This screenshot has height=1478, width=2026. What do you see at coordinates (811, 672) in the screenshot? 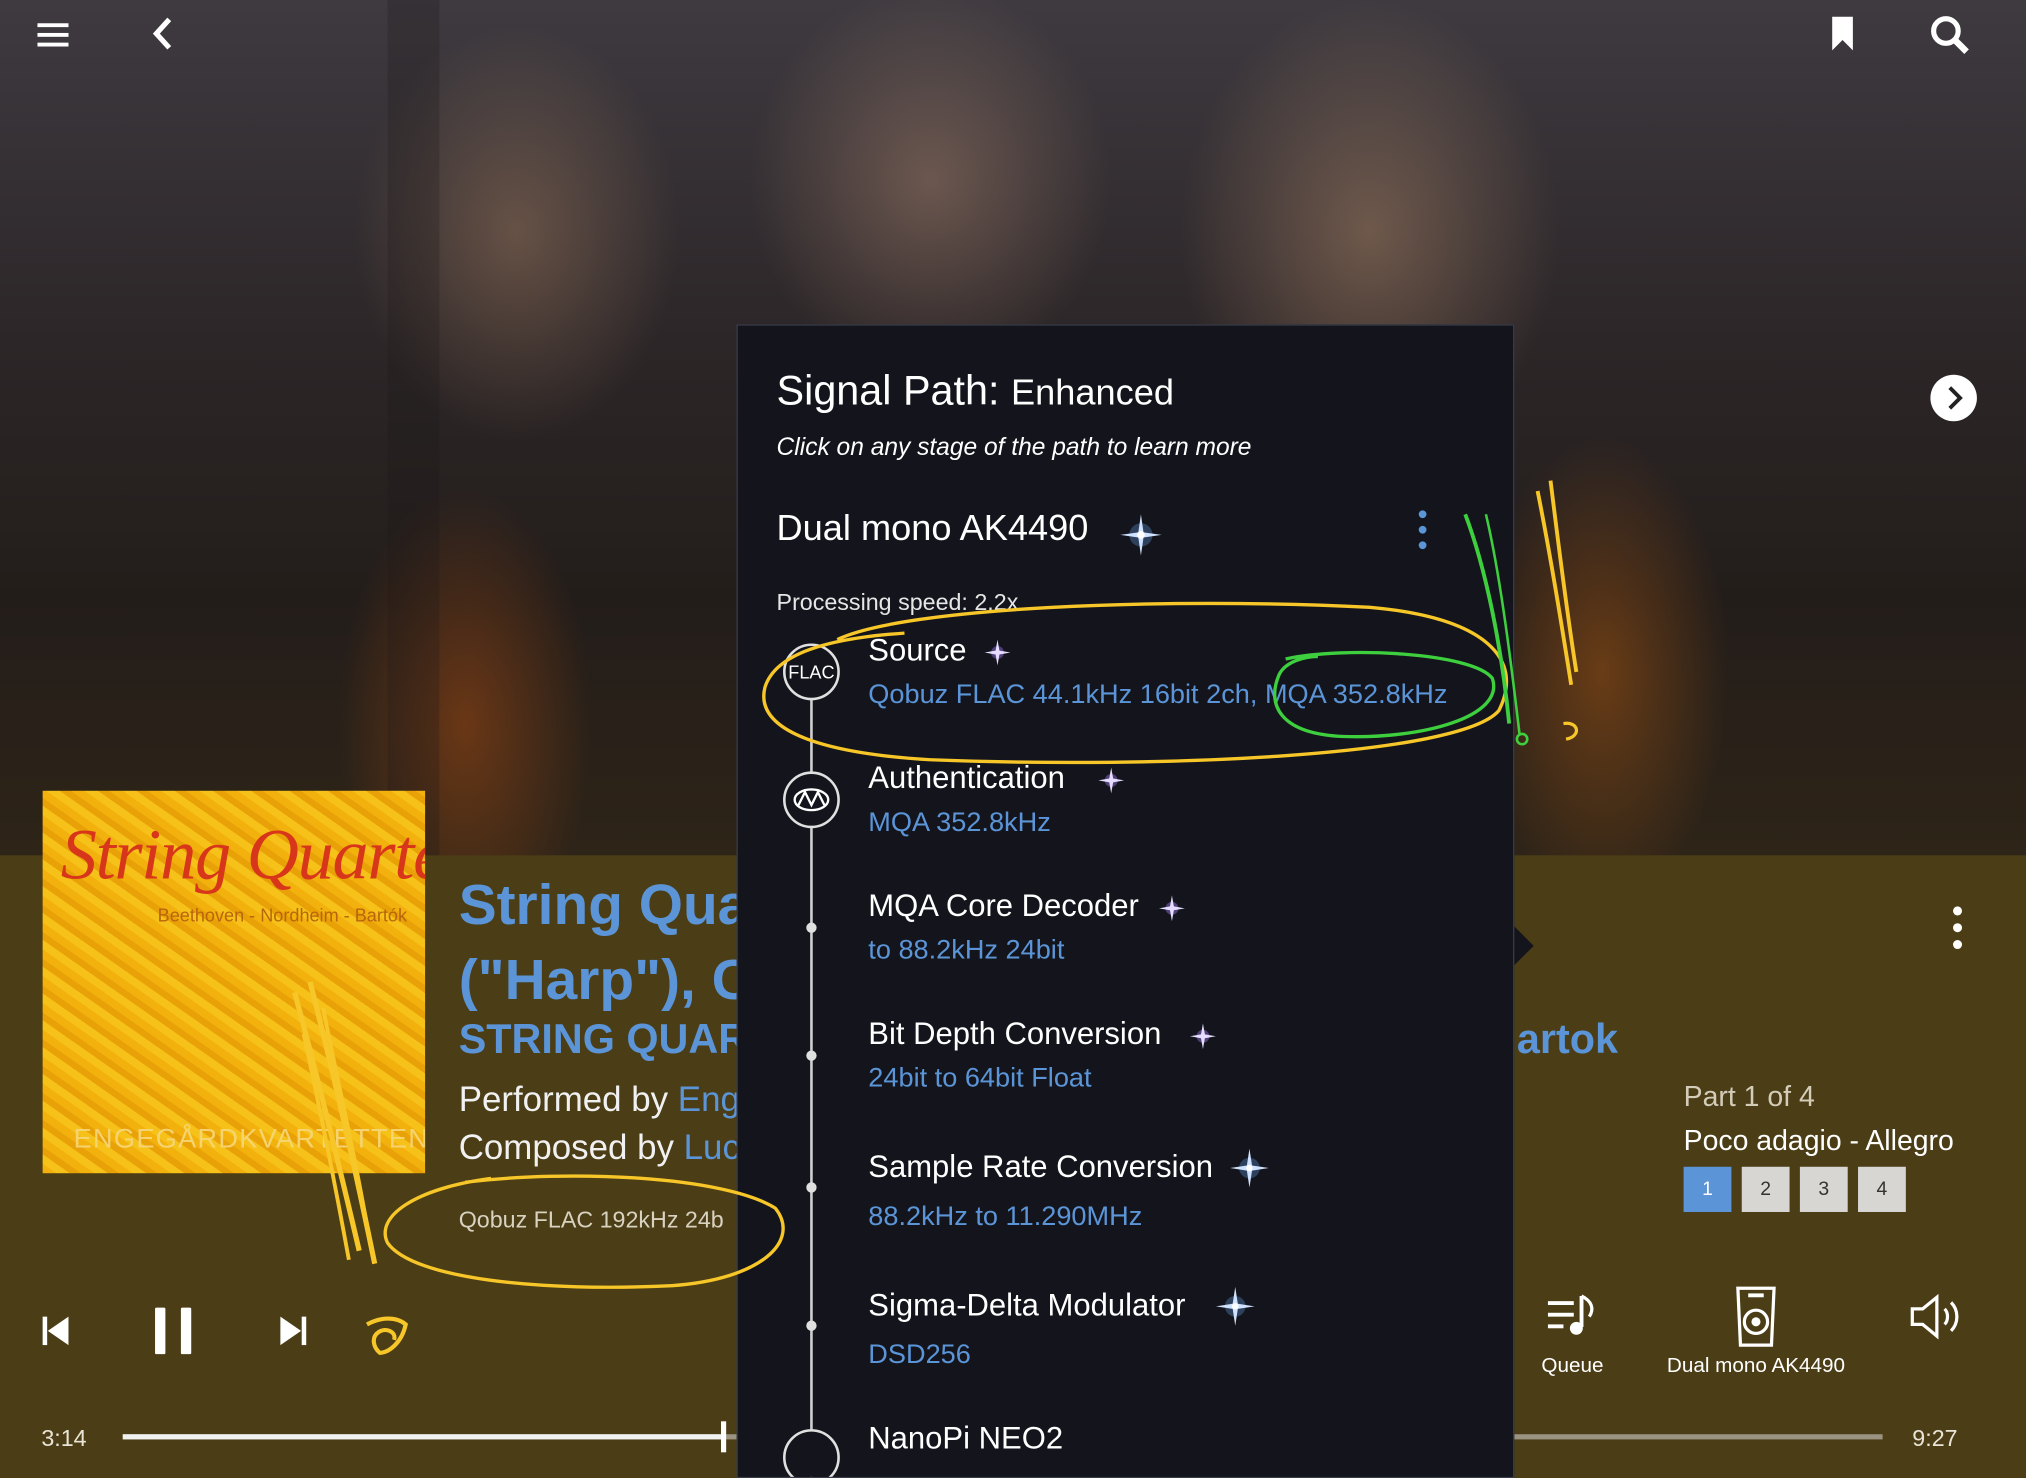
I see `flac-node: FLAC` at bounding box center [811, 672].